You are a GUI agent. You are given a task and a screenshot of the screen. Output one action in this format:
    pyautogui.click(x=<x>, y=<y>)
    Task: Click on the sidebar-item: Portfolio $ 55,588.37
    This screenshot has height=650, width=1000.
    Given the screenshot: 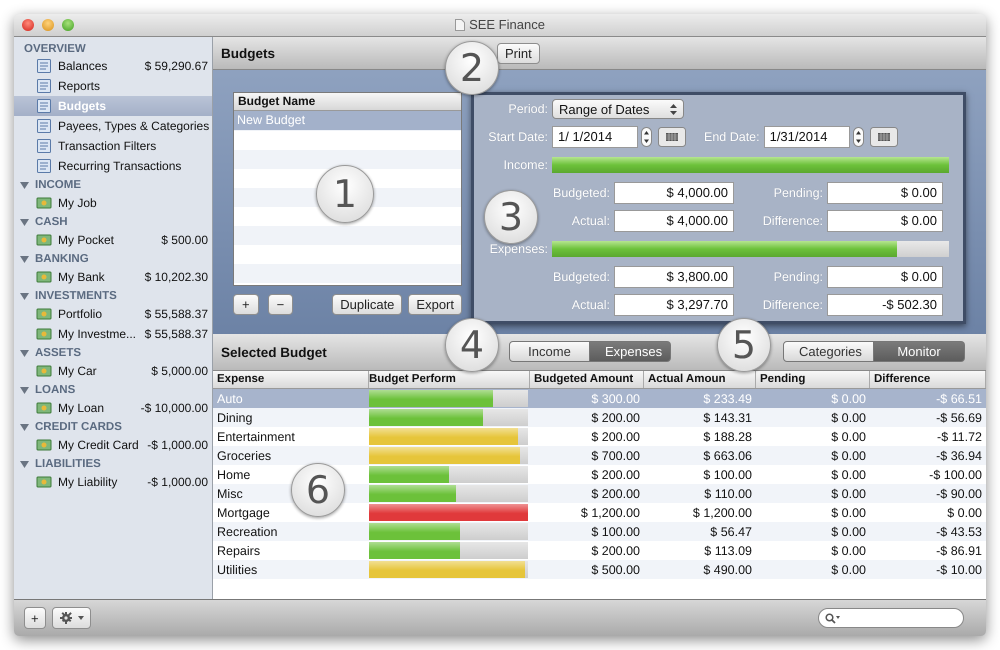 What is the action you would take?
    pyautogui.click(x=113, y=314)
    